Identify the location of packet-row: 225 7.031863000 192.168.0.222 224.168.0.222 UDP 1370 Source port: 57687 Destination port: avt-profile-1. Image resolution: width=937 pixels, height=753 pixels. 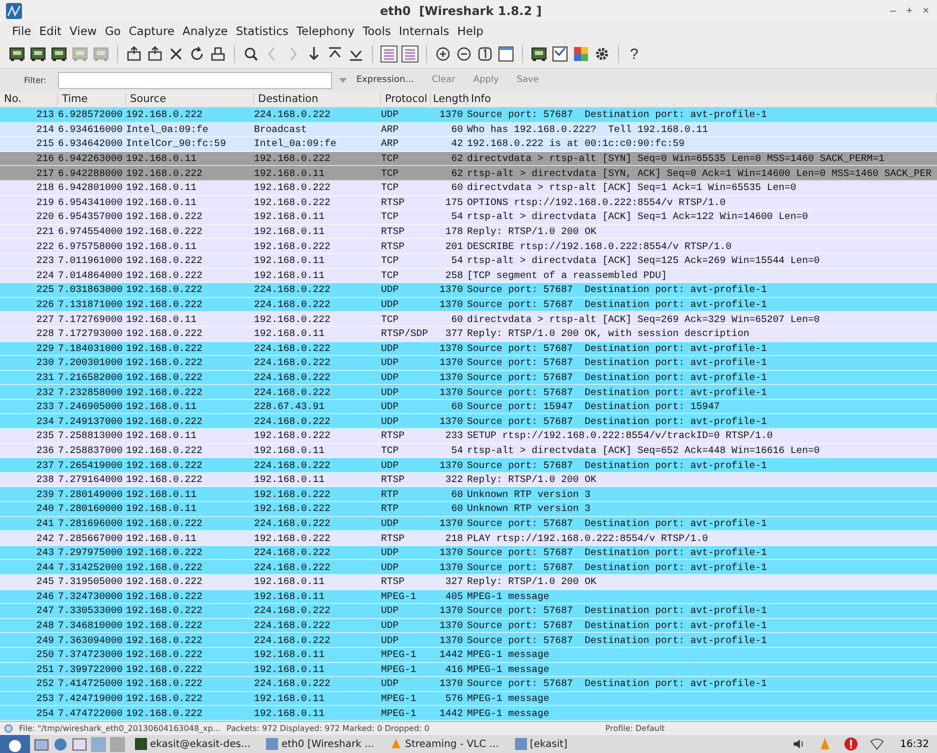
(468, 290).